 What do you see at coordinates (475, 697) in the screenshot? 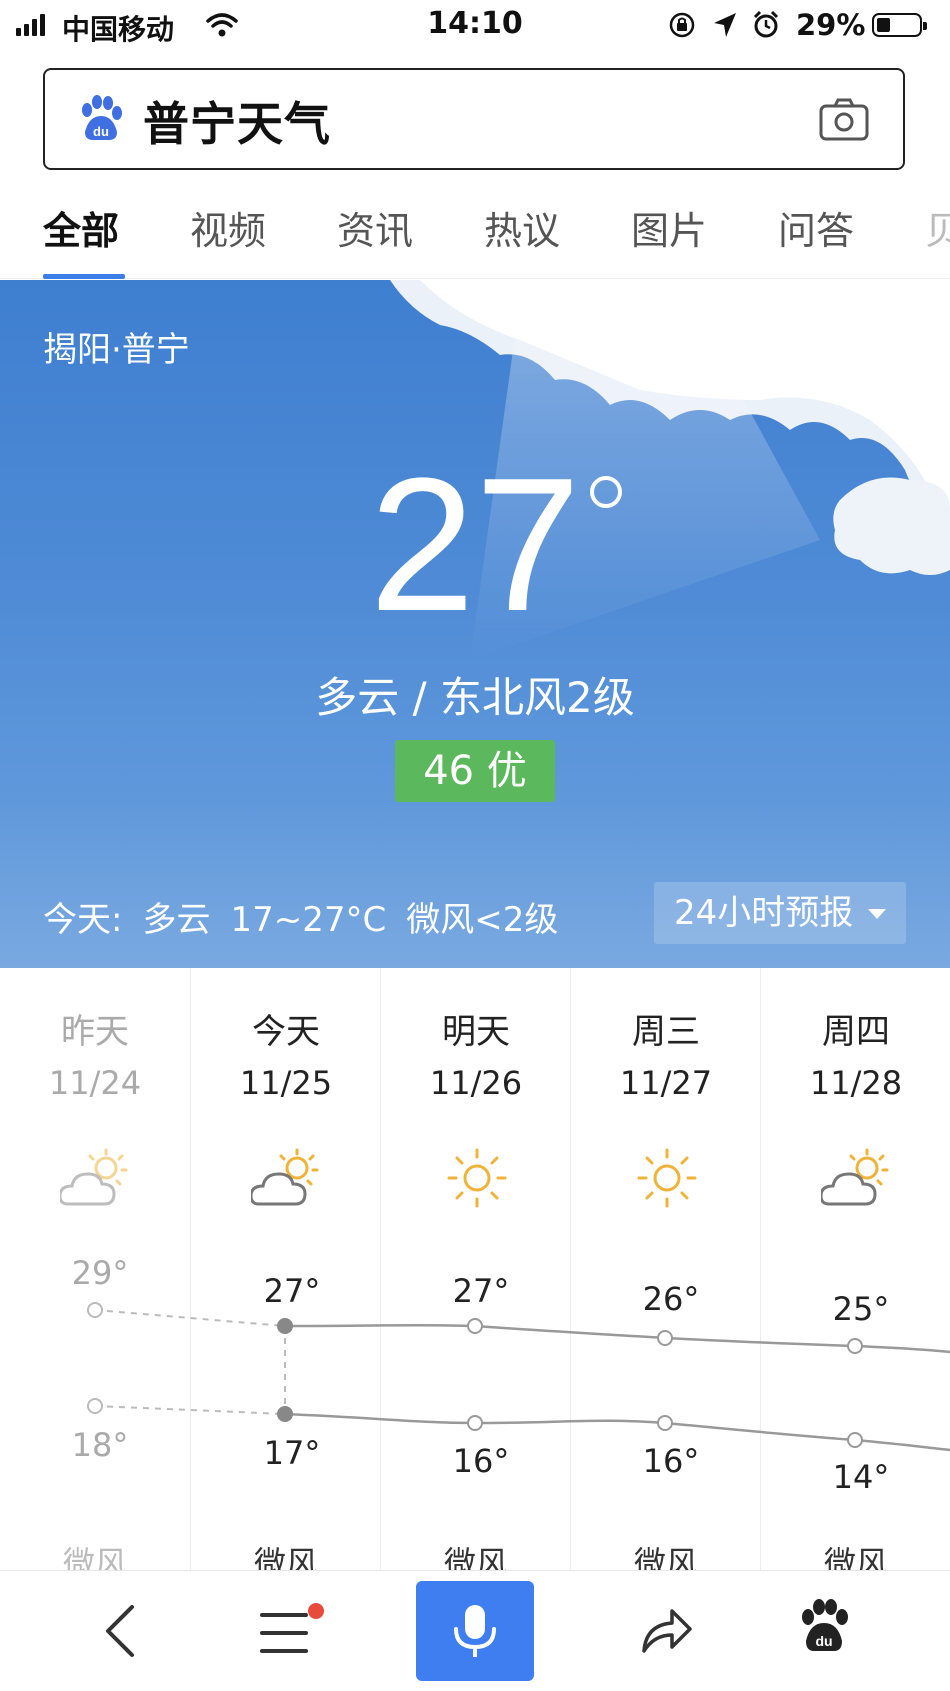
I see `condition-wind: 多云 / 东北风2级` at bounding box center [475, 697].